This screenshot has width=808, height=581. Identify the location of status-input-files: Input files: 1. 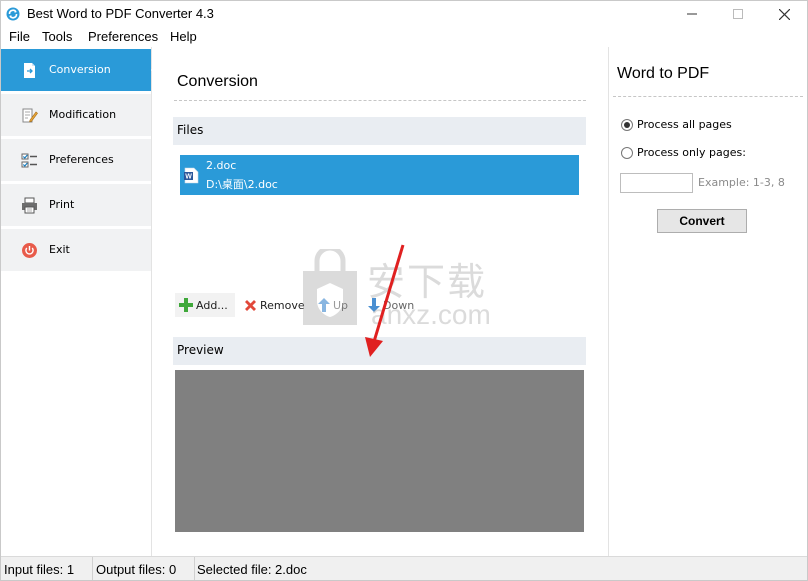
(47, 568).